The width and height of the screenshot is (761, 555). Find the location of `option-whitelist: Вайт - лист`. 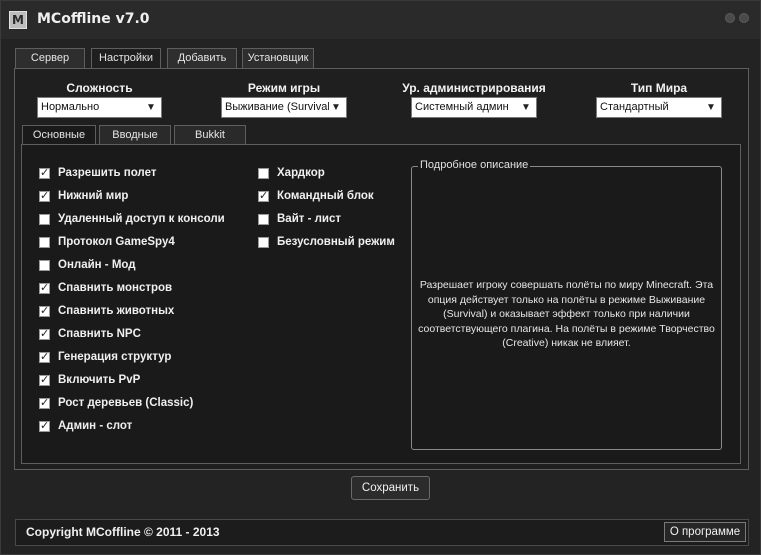

option-whitelist: Вайт - лист is located at coordinates (299, 219).